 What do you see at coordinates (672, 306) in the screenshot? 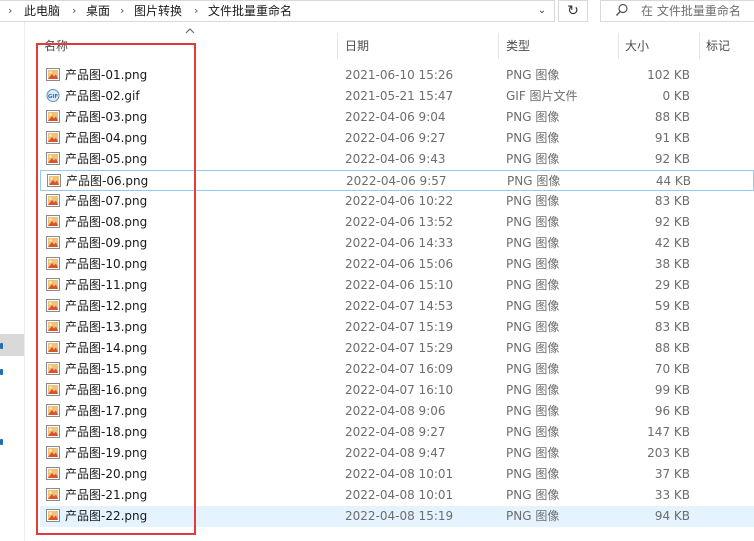
I see `file-size: 59 KB` at bounding box center [672, 306].